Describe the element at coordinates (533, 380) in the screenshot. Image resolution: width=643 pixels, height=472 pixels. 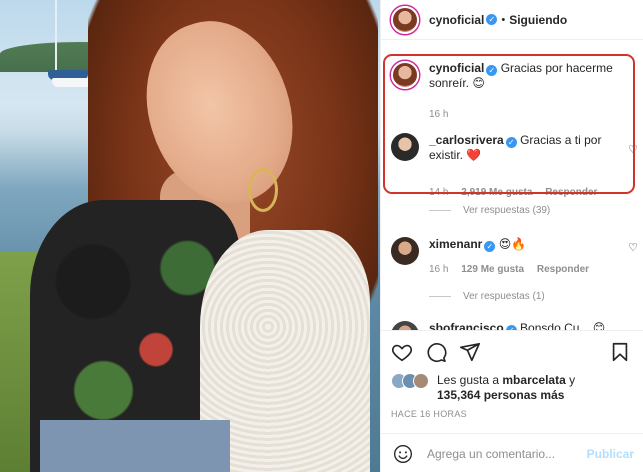
I see `likes-user: mbarcelata` at that location.